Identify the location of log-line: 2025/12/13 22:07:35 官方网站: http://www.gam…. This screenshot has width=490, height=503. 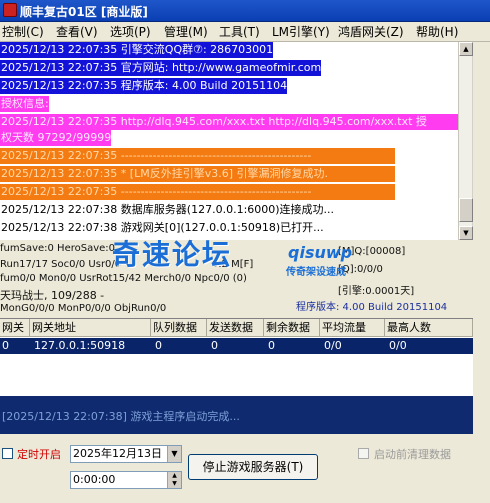
(161, 68).